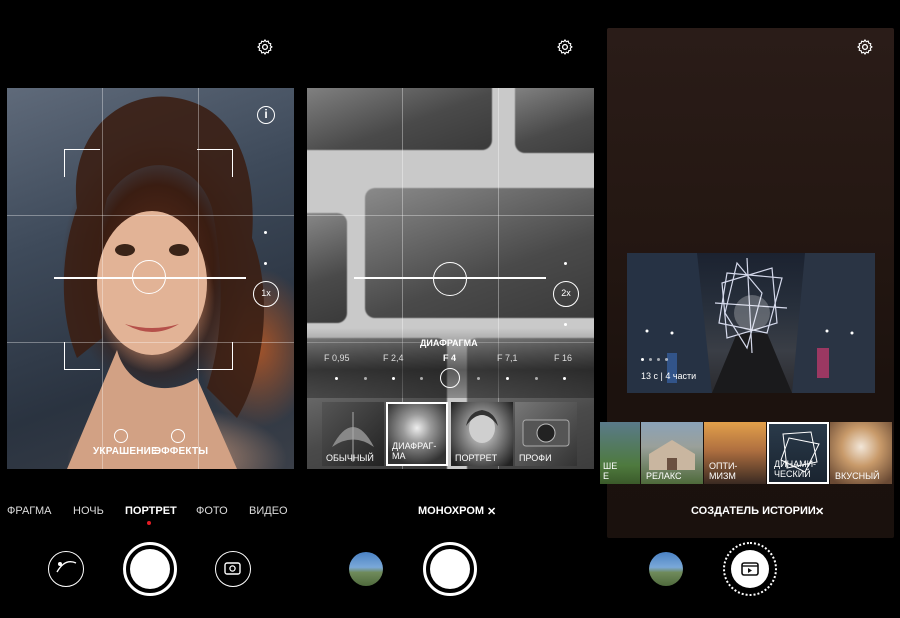 This screenshot has width=900, height=618. What do you see at coordinates (353, 434) in the screenshot?
I see `filter-normal: ОБЫЧНЫЙ` at bounding box center [353, 434].